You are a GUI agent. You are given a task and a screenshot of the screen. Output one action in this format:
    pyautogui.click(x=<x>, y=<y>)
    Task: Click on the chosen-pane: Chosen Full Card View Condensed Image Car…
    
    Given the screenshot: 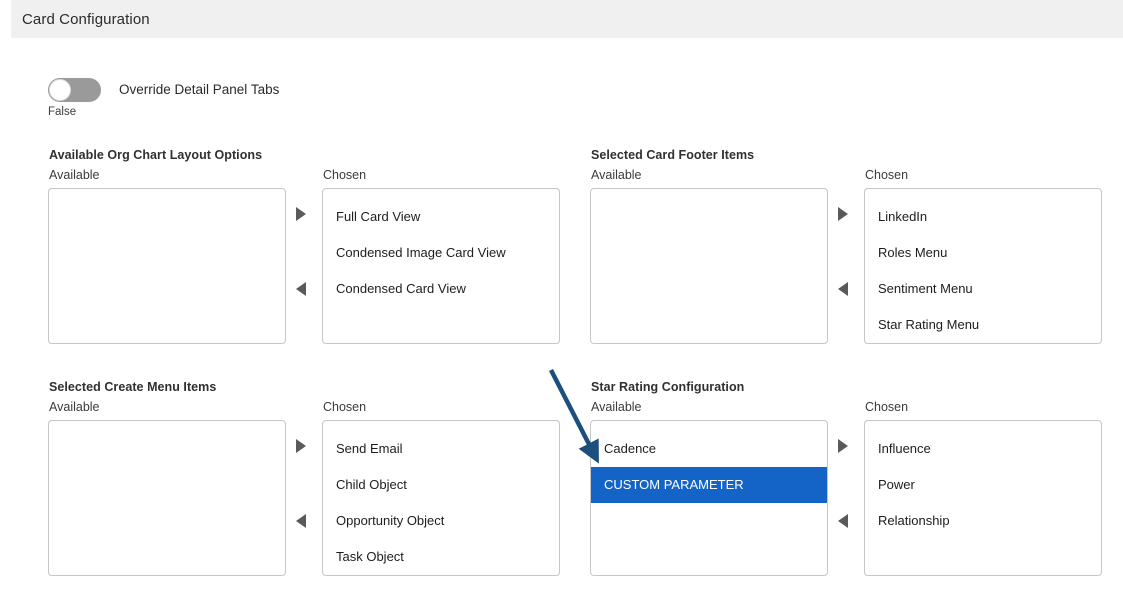 What is the action you would take?
    pyautogui.click(x=441, y=256)
    